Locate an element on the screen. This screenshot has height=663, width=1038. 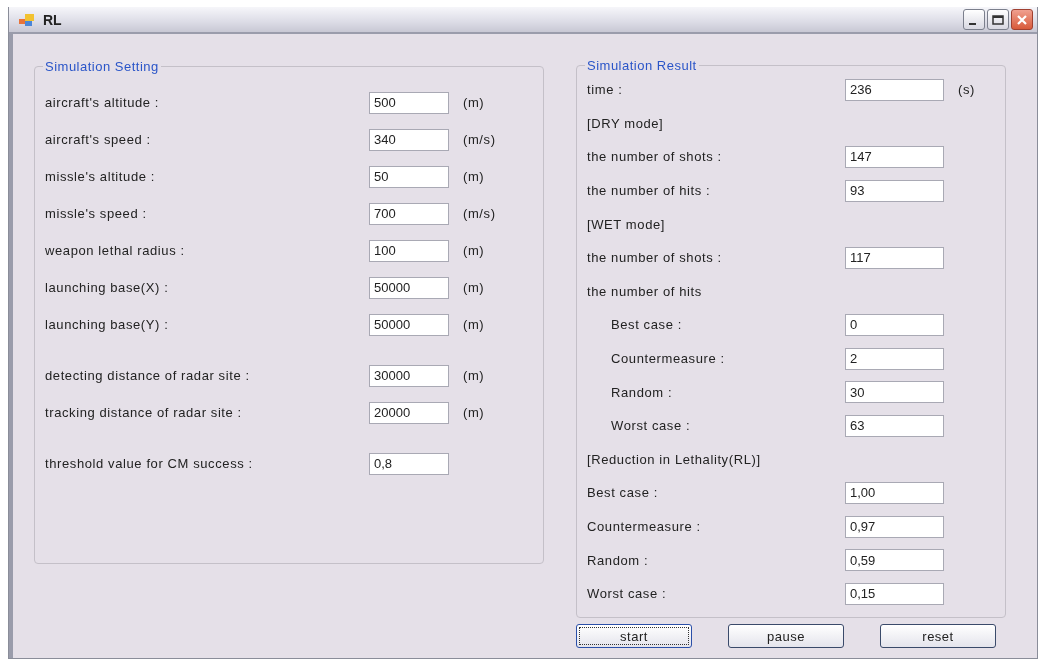
field-label: detecting distance of radar site : is located at coordinates (148, 375).